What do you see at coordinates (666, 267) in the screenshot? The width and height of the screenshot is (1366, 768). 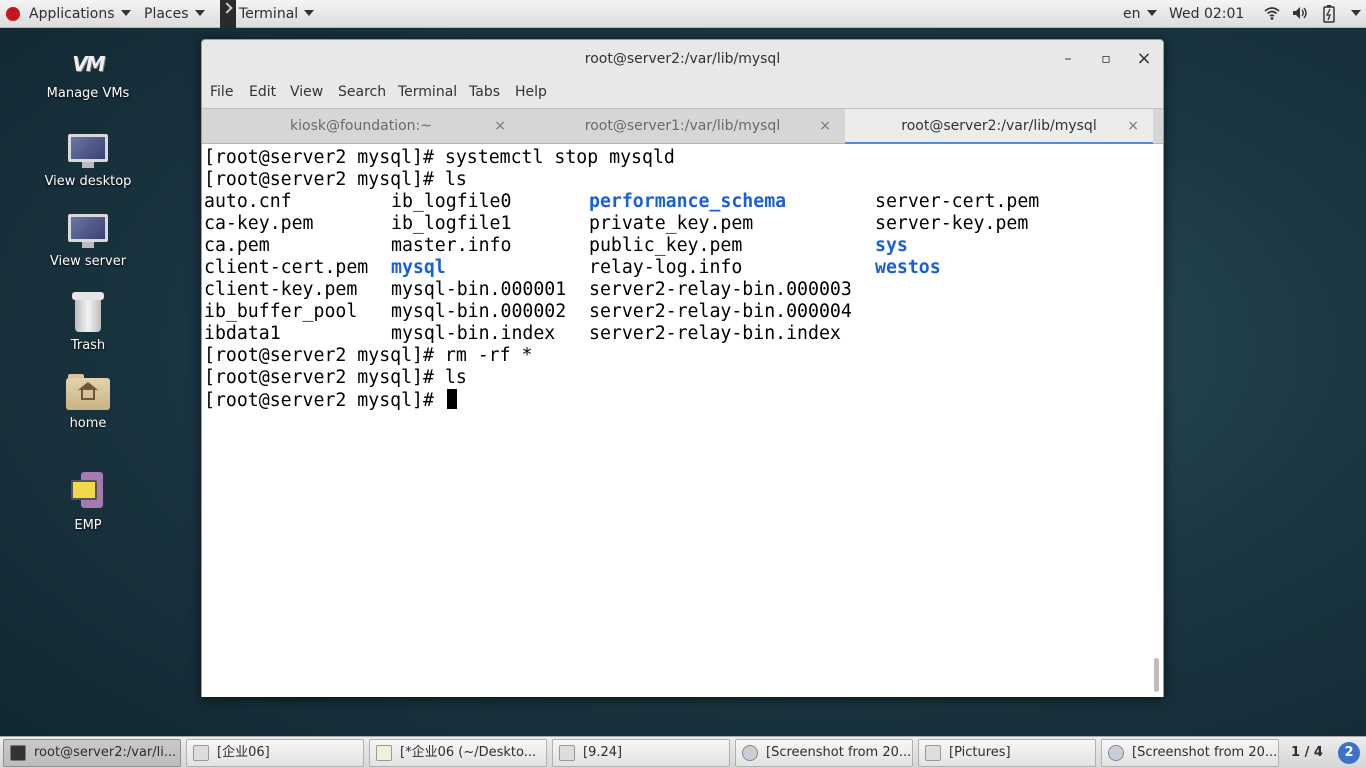 I see `file-entry: relay-log.info` at bounding box center [666, 267].